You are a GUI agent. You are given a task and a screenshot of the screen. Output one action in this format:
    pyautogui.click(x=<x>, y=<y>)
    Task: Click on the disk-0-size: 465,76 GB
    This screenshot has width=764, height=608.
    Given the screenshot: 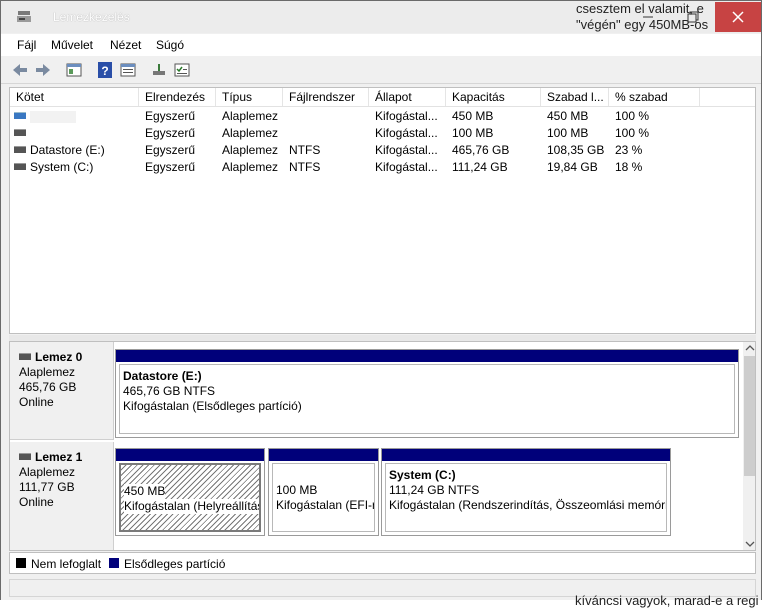 What is the action you would take?
    pyautogui.click(x=48, y=387)
    